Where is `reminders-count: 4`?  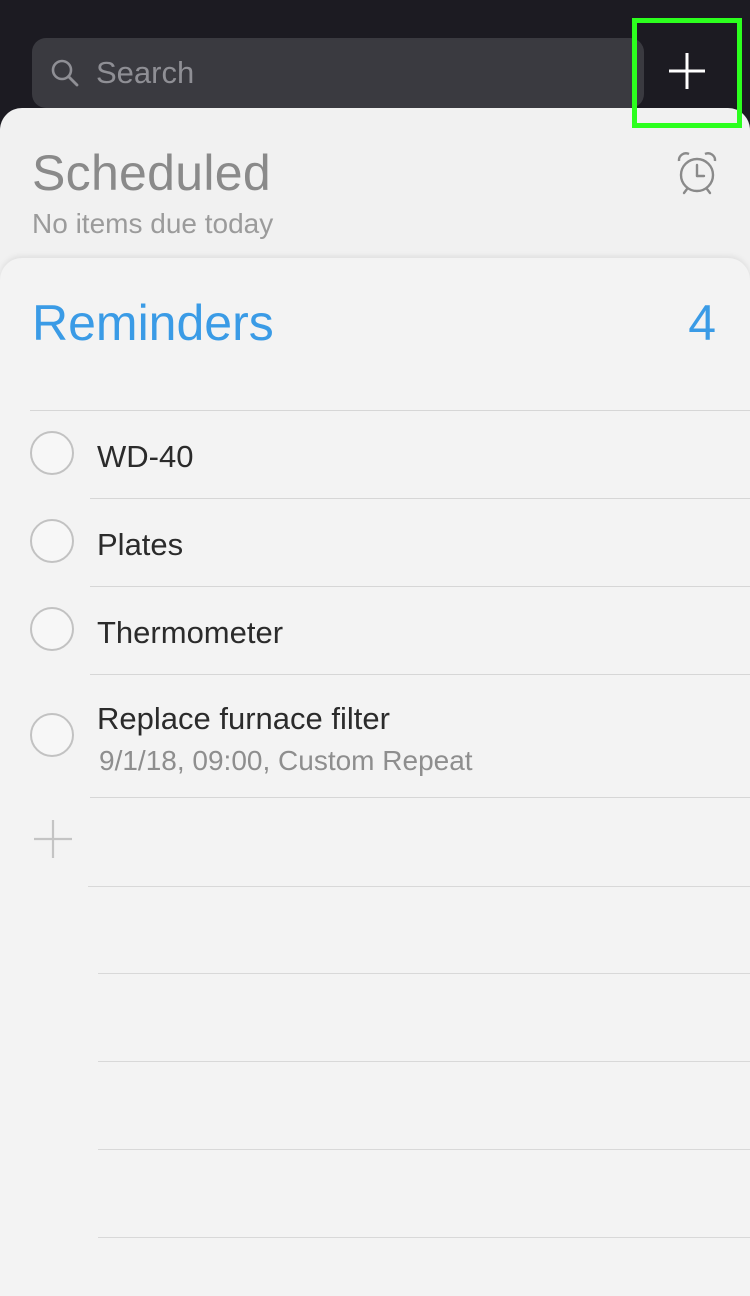
reminders-count: 4 is located at coordinates (702, 323).